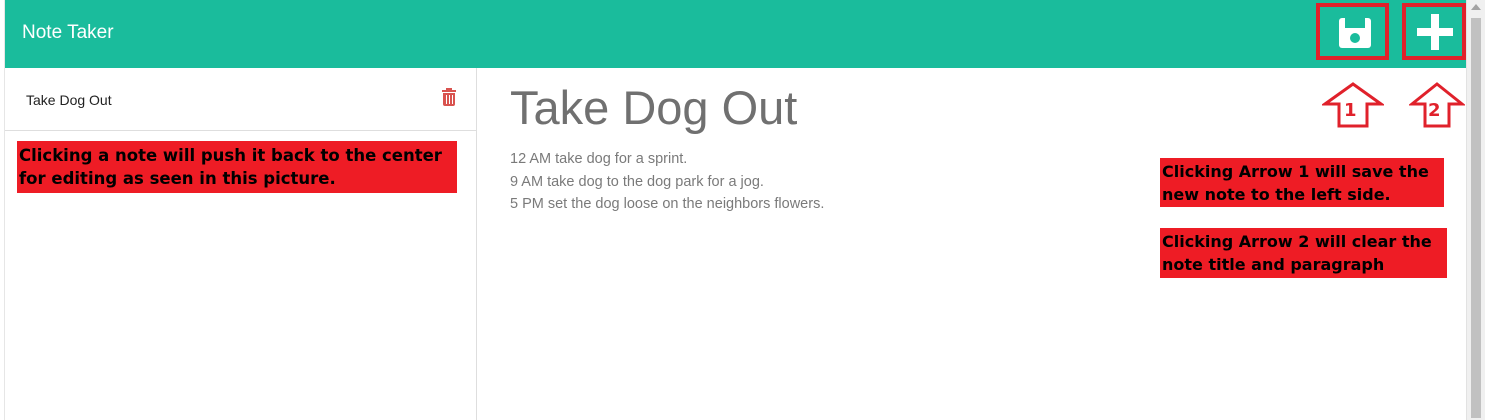 This screenshot has width=1485, height=420. I want to click on arrow-2-label: 2, so click(1434, 110).